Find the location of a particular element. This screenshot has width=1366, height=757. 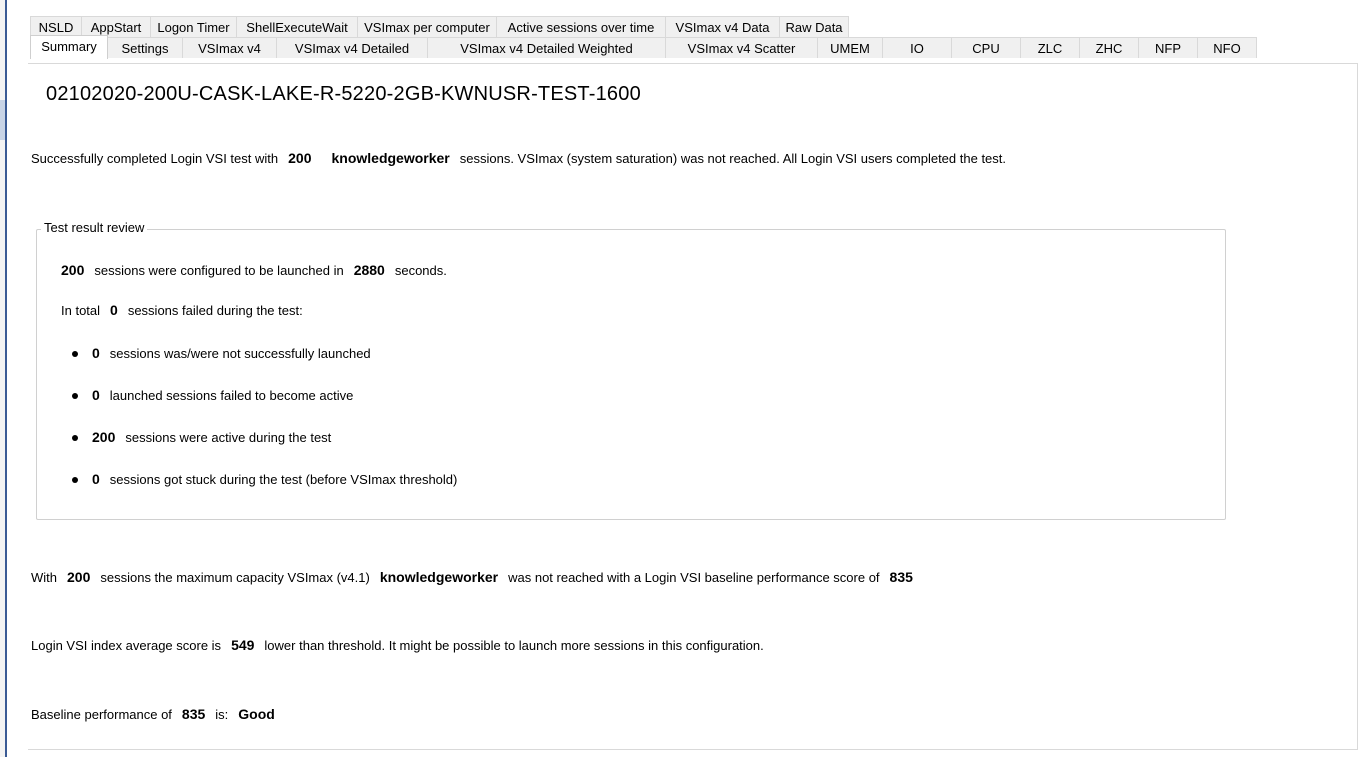

capacity-score: 835 is located at coordinates (901, 577).